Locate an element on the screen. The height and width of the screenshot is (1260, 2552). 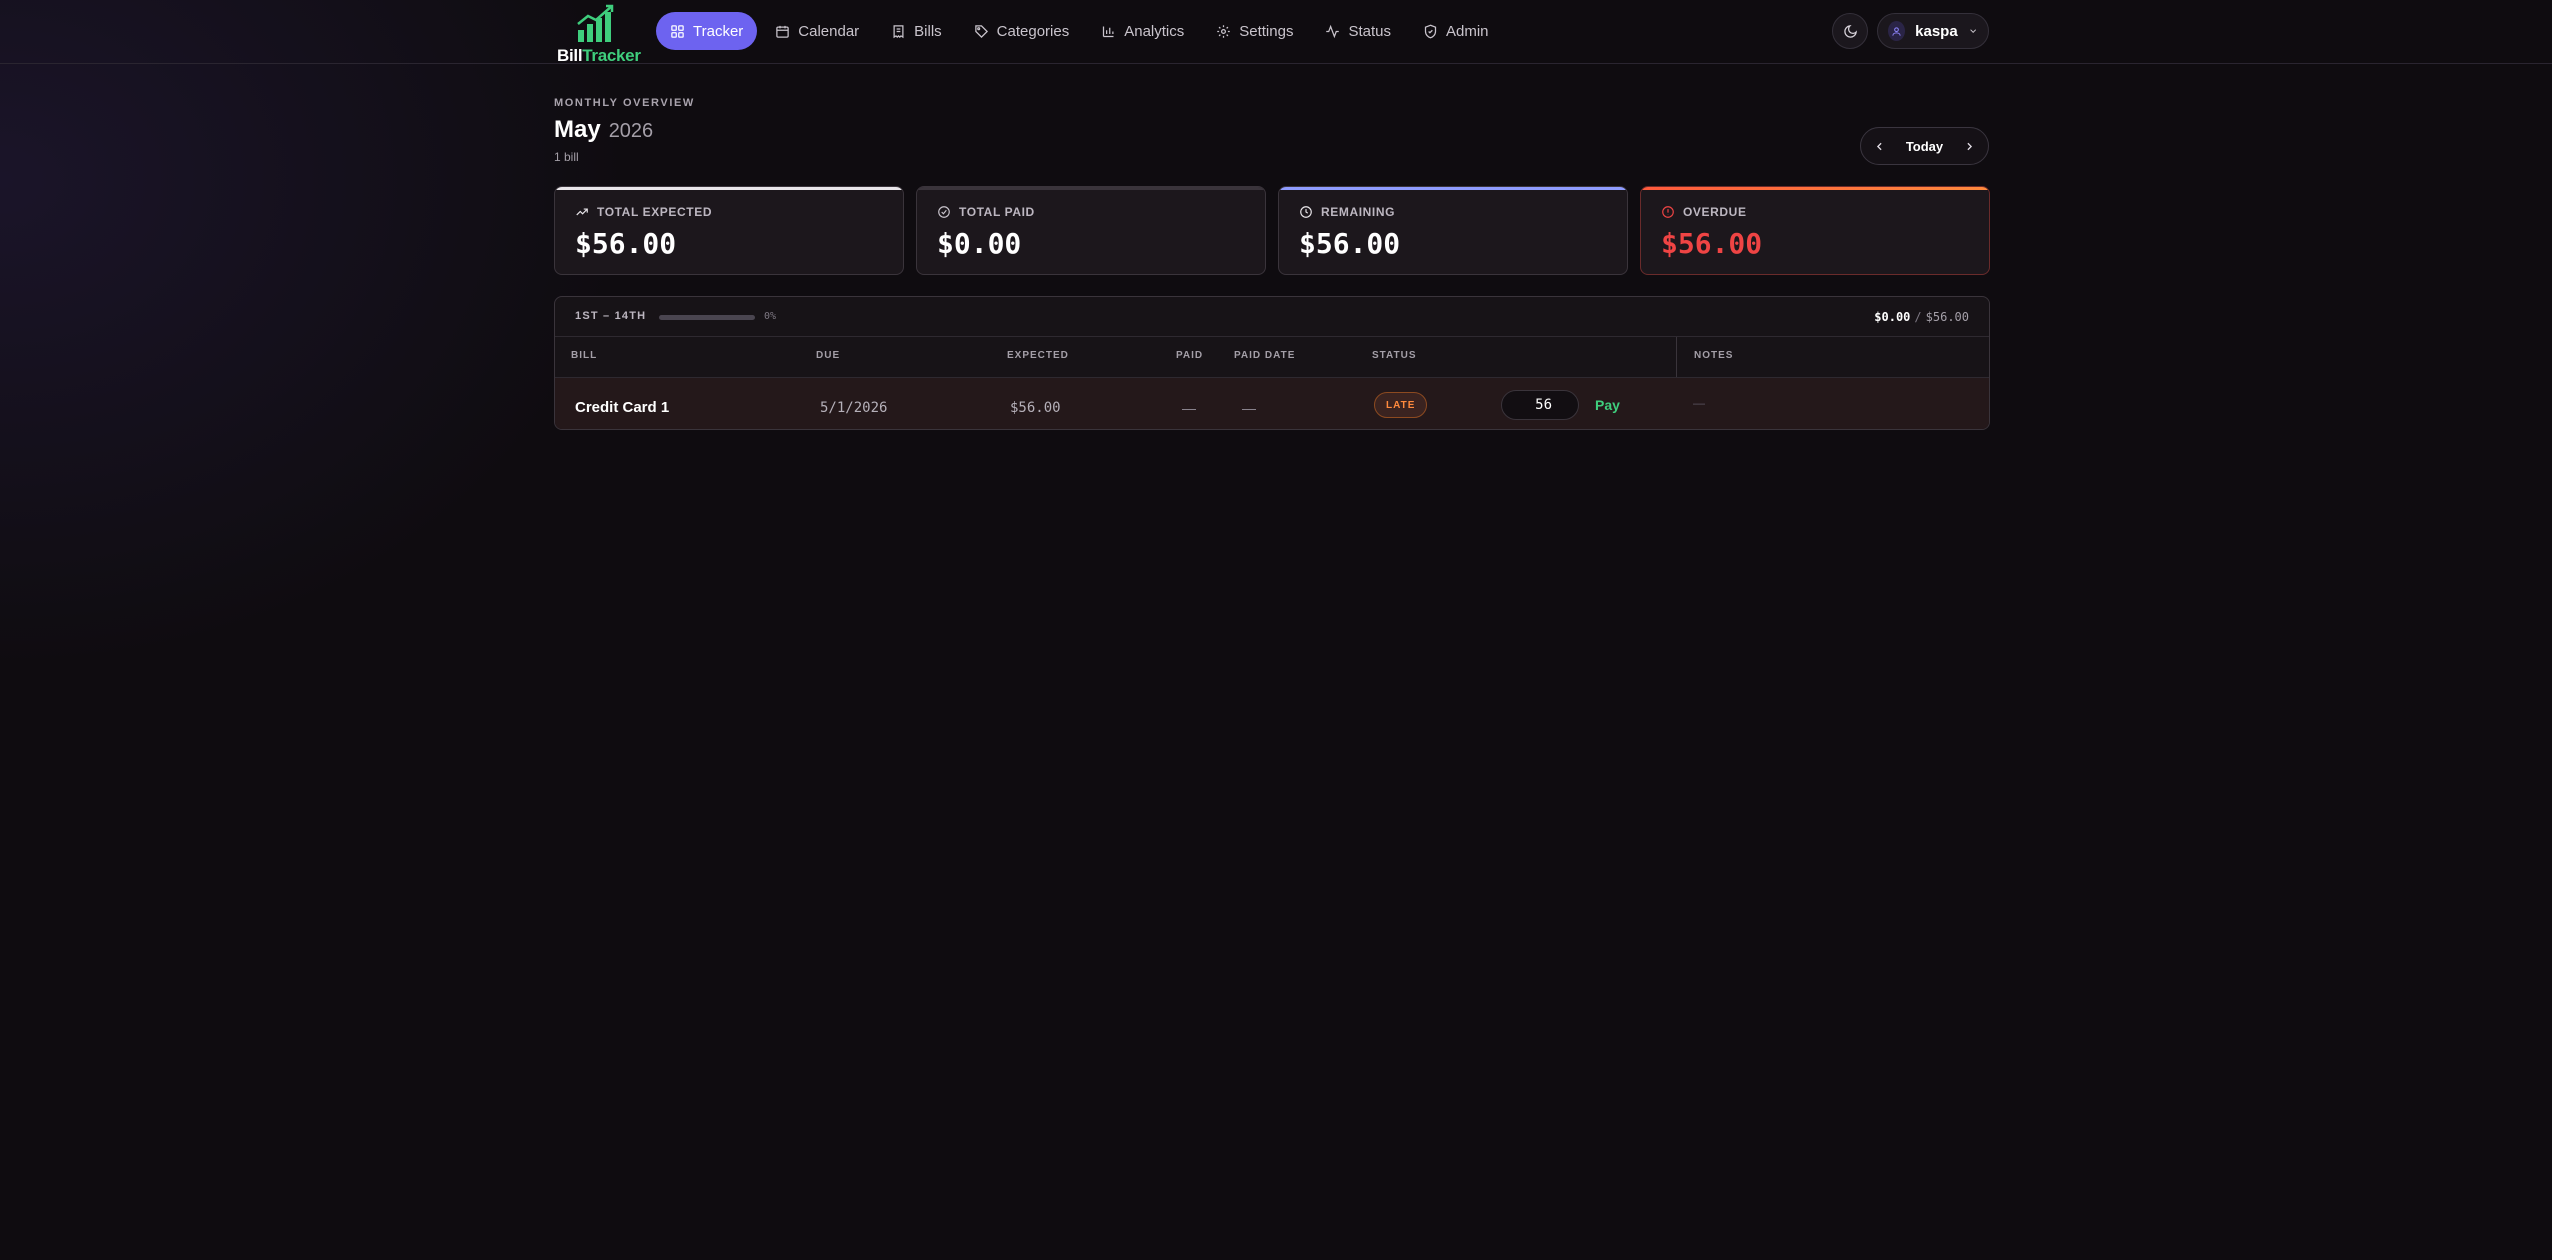
nav-categories-label: Categories is located at coordinates (1033, 31).